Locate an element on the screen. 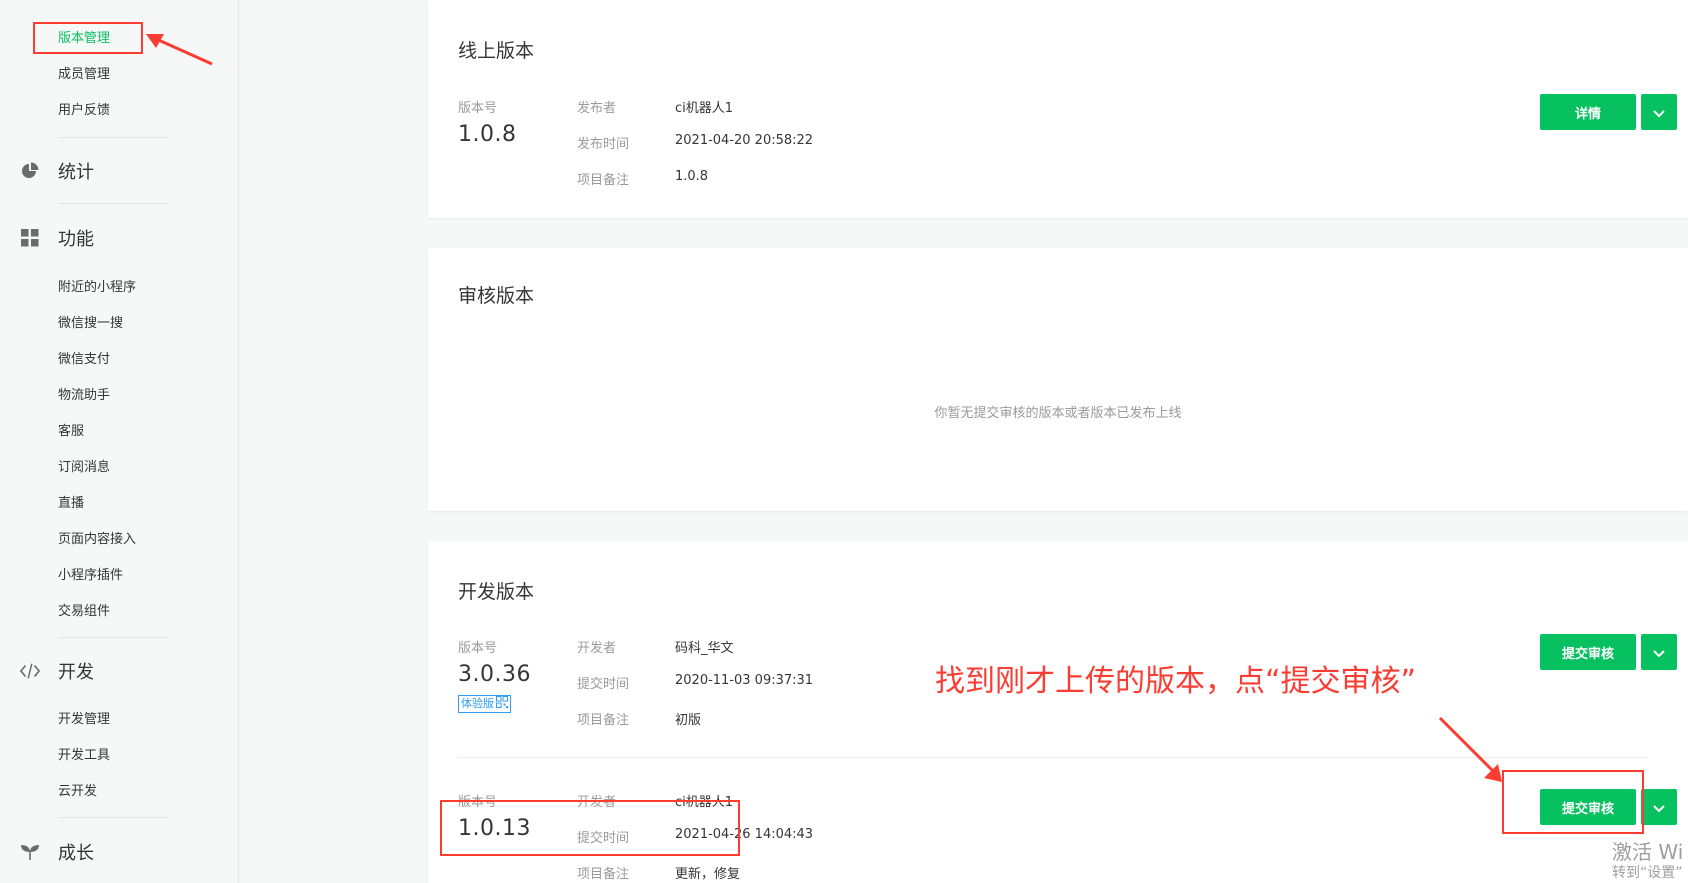 The height and width of the screenshot is (883, 1688). sidebar-section-growth: 成长 is located at coordinates (57, 852).